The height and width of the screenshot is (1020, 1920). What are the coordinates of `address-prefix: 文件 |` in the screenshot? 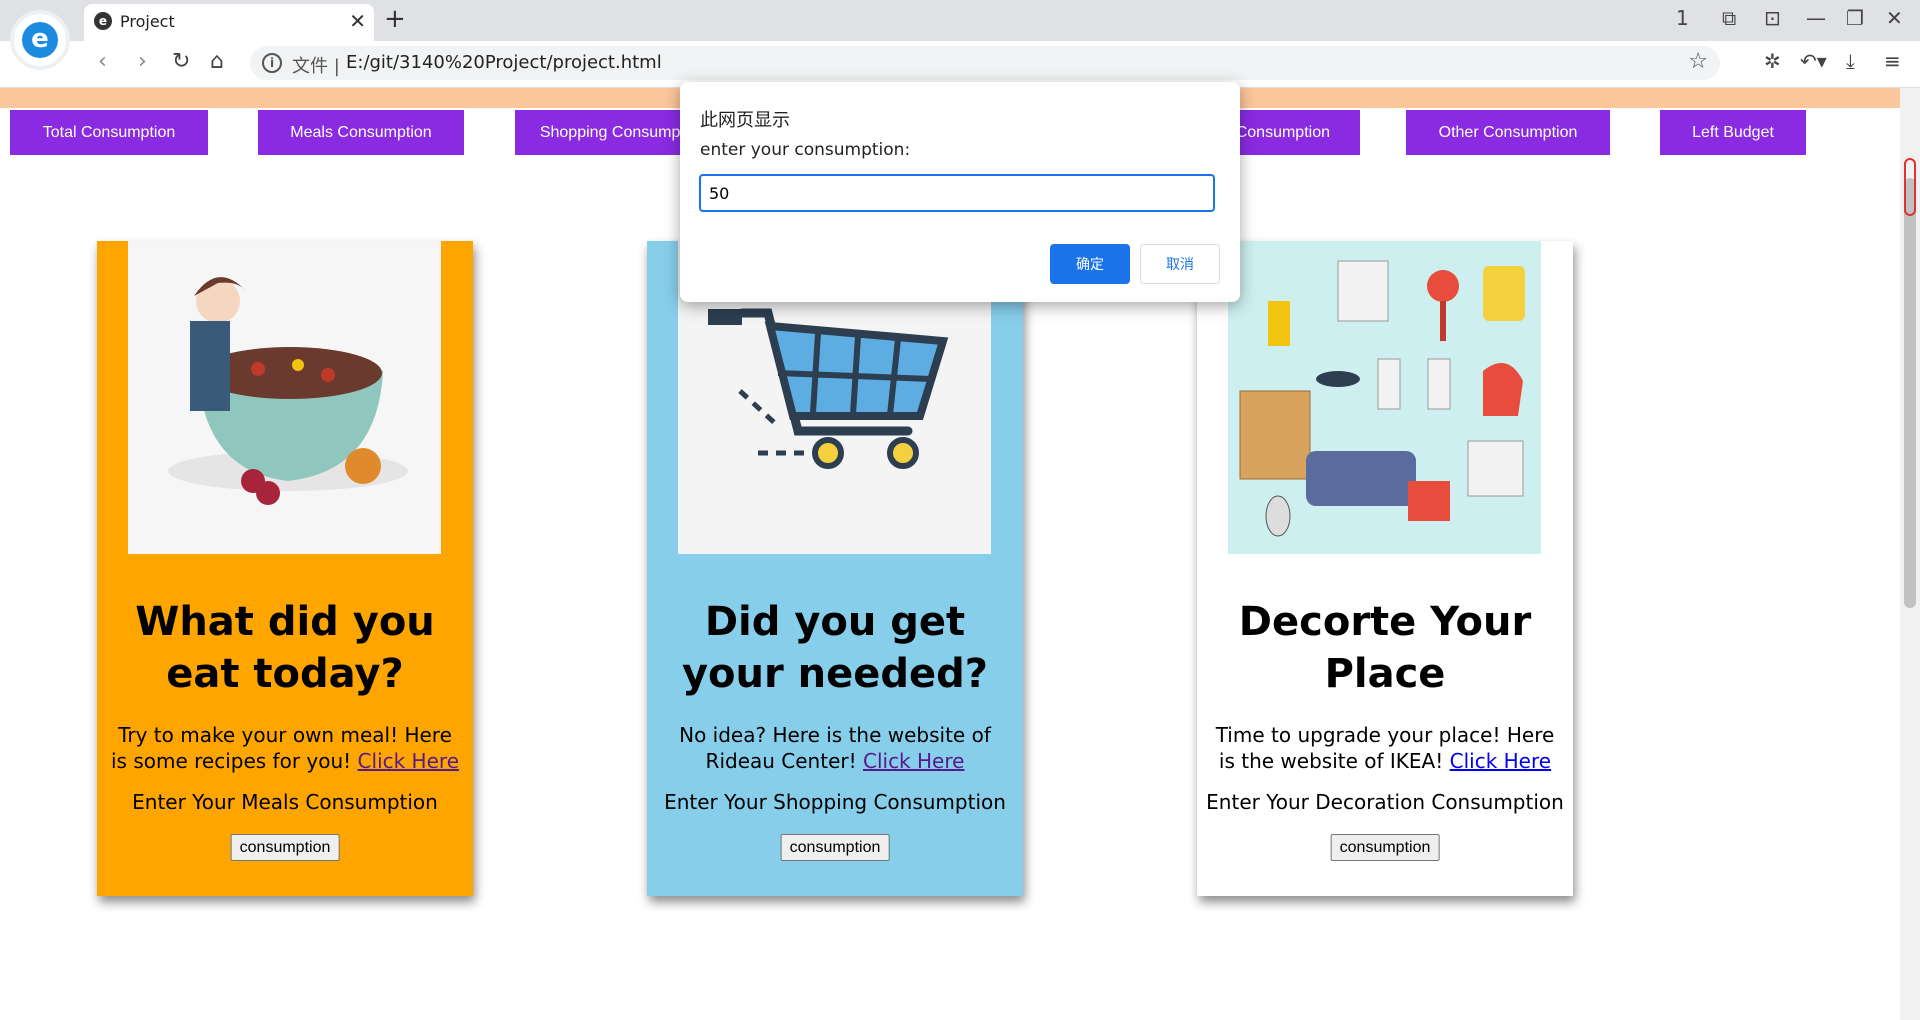 It's located at (316, 66).